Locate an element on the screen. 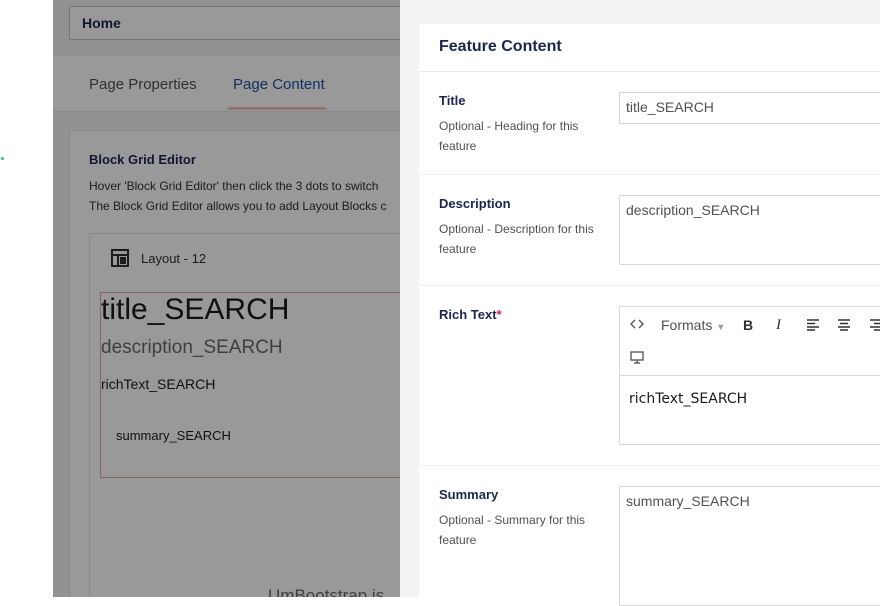 The width and height of the screenshot is (880, 606). formats-dropdown: Formats ▼ is located at coordinates (693, 325).